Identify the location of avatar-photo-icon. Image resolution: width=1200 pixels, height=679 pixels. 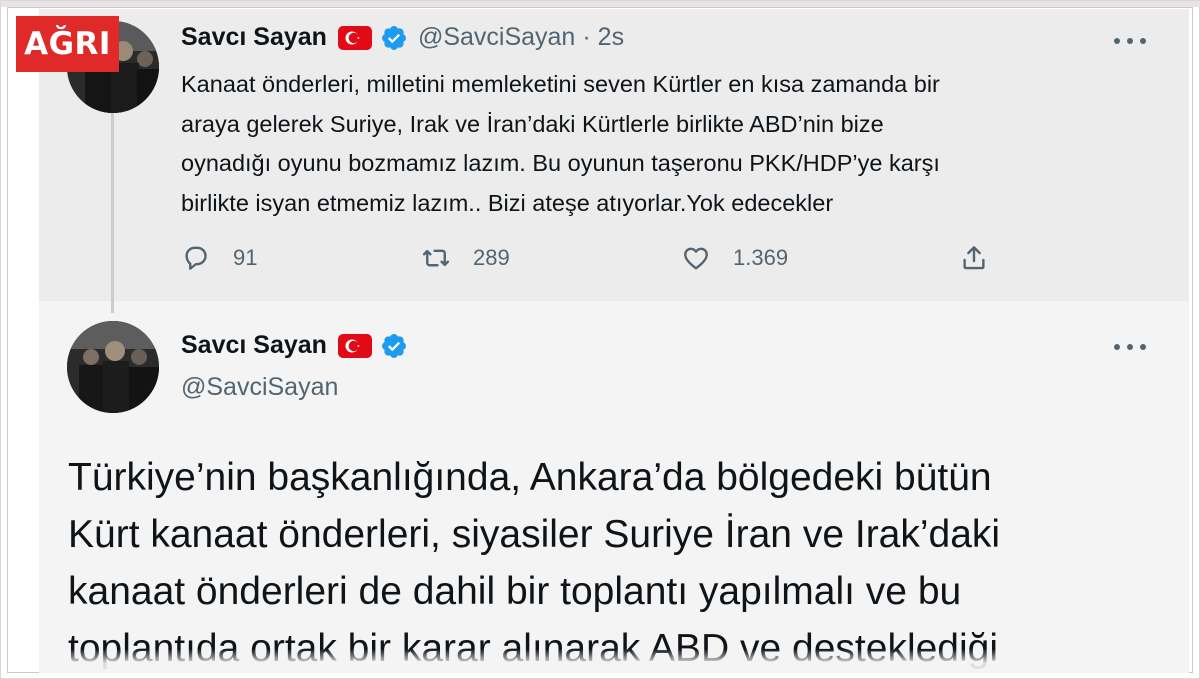
(113, 367).